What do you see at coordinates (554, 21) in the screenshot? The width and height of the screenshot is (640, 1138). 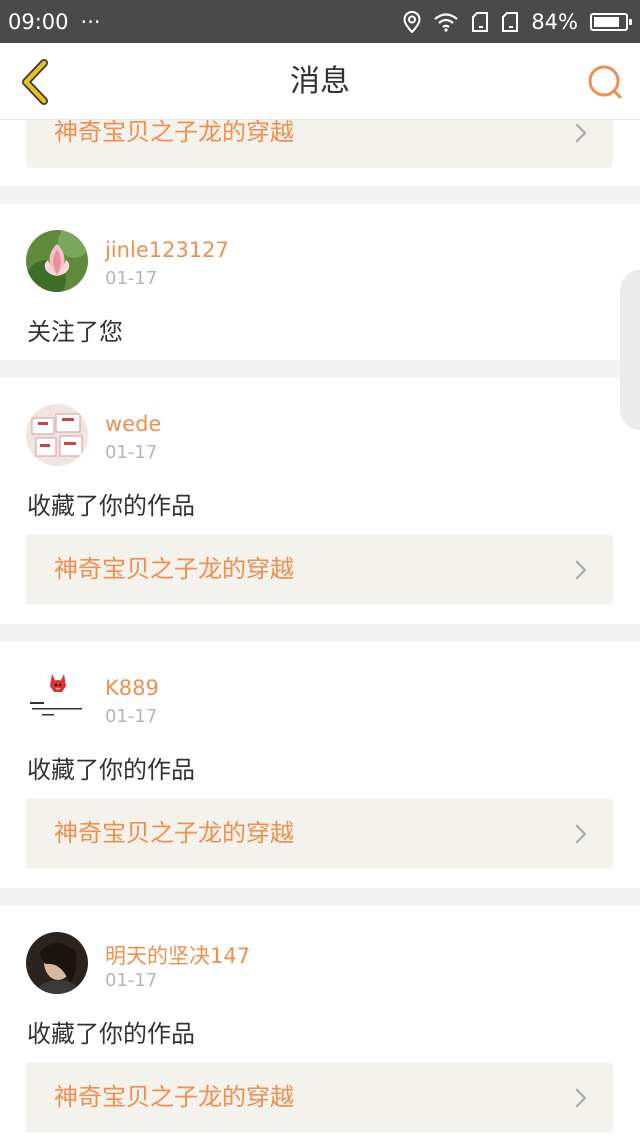 I see `battery-percent: 84%` at bounding box center [554, 21].